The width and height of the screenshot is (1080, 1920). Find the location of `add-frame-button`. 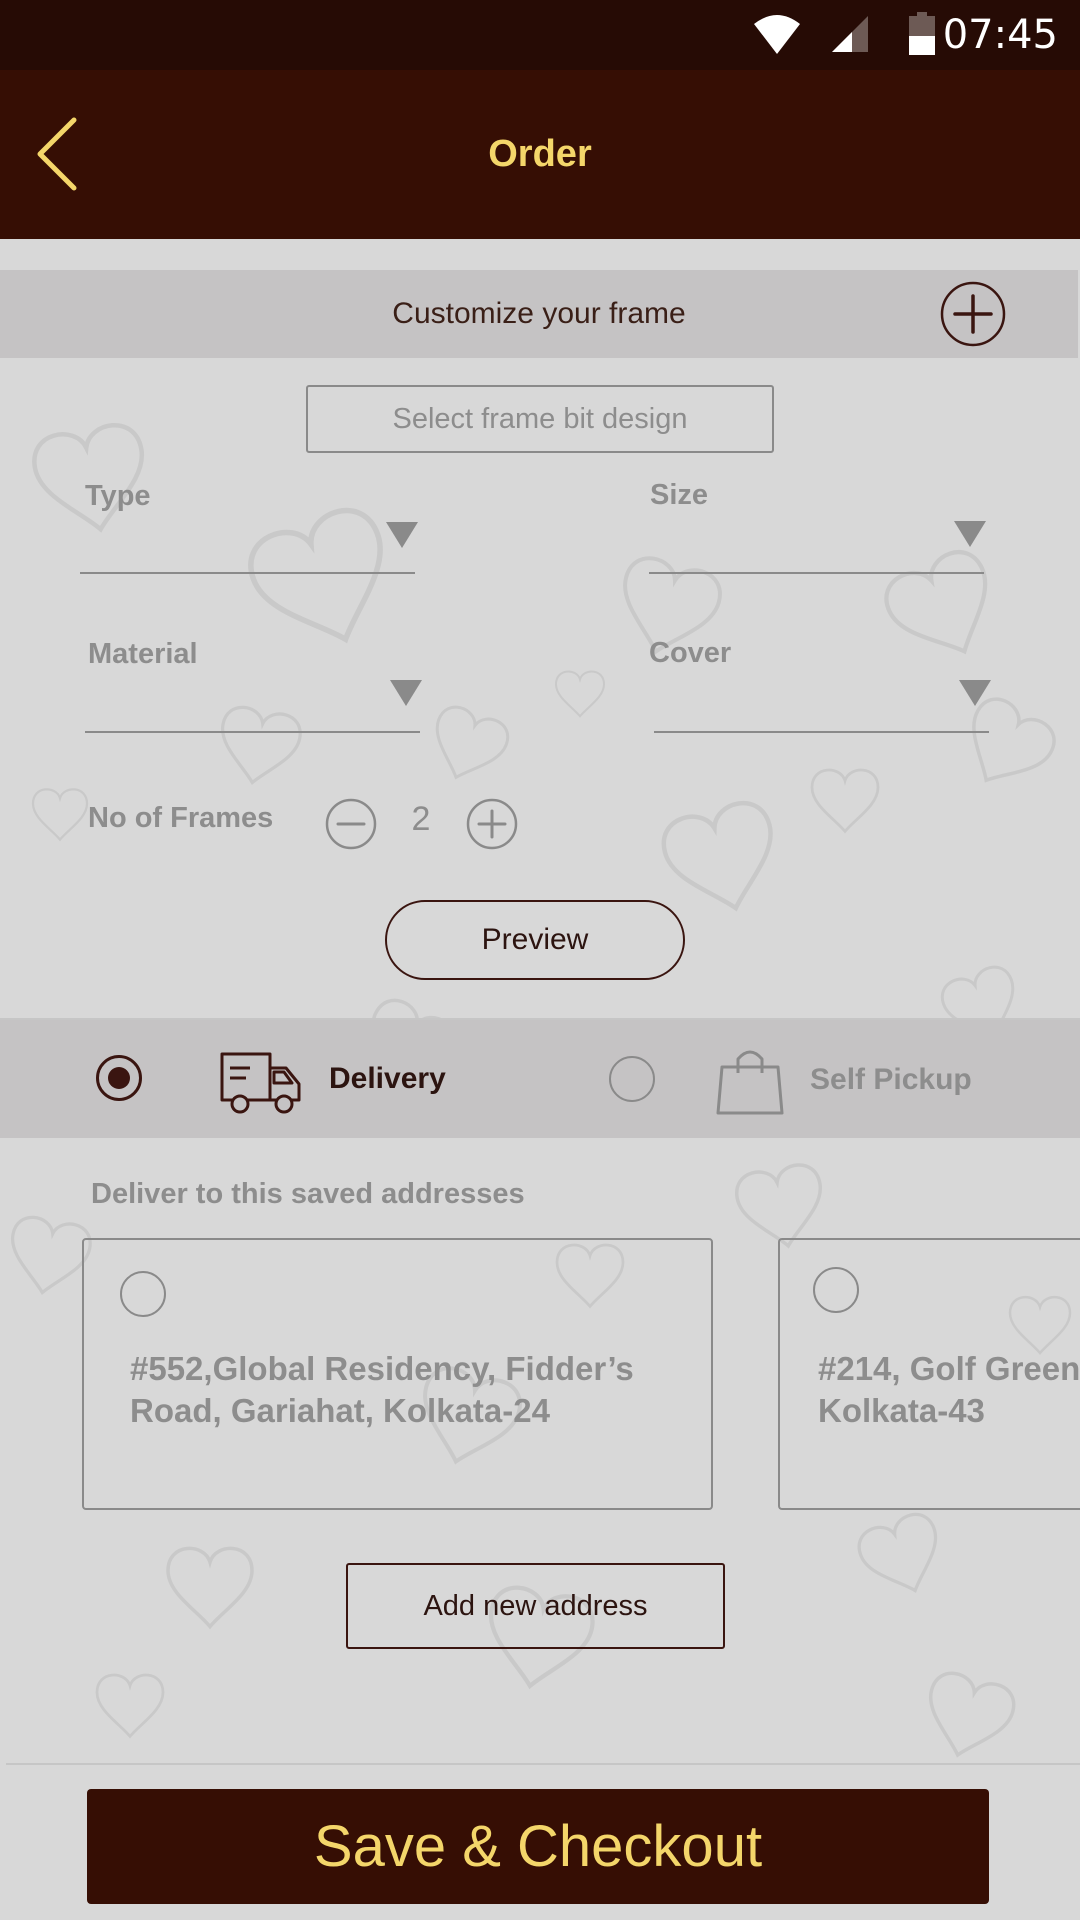

add-frame-button is located at coordinates (973, 314).